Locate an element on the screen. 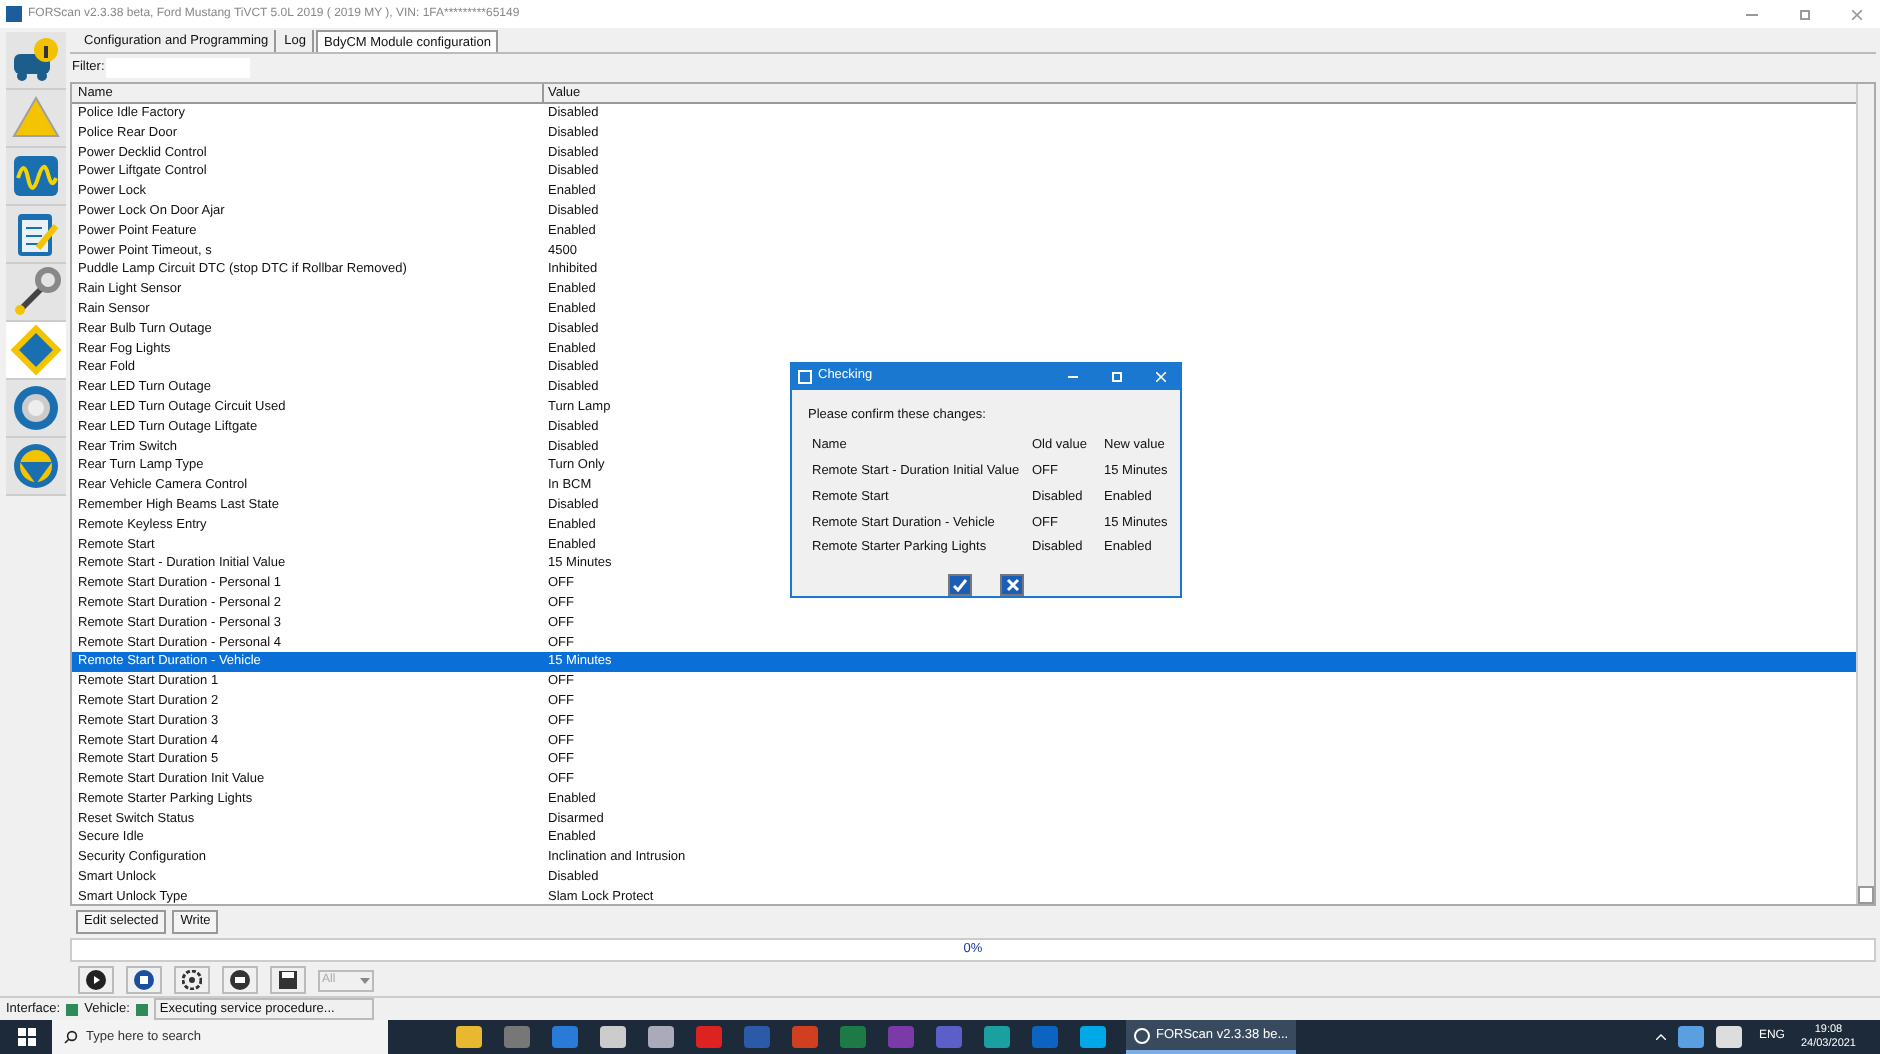 Image resolution: width=1880 pixels, height=1054 pixels. check-icon is located at coordinates (960, 585).